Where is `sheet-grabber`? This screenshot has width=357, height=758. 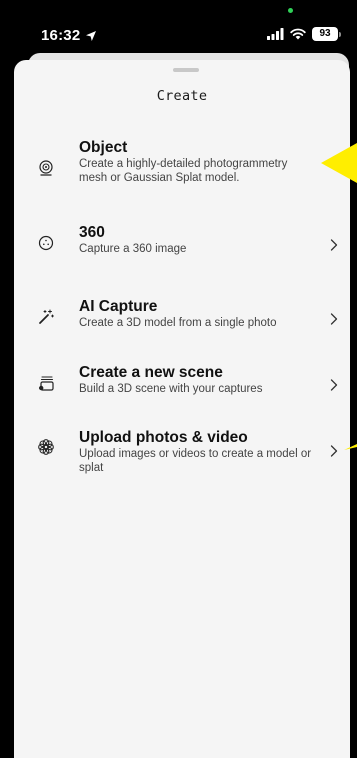
sheet-grabber is located at coordinates (186, 70).